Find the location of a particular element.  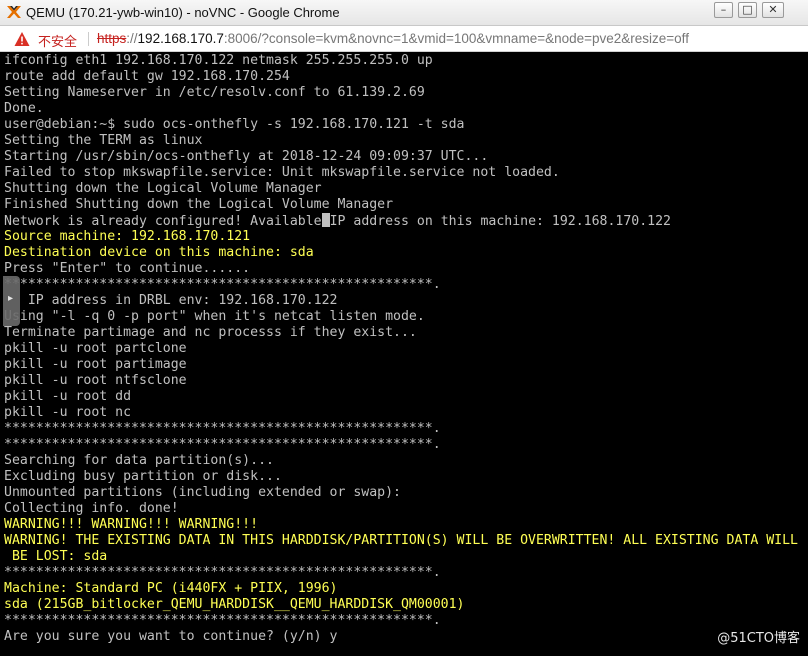

security-label: 不安全 is located at coordinates (57, 40).